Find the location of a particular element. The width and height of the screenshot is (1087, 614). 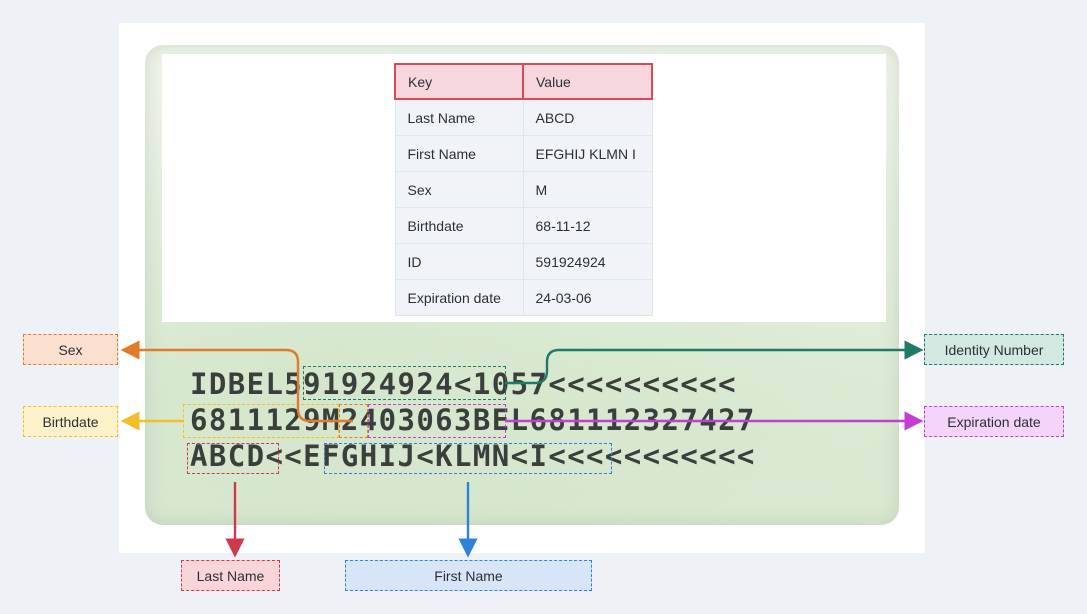

identity-number-connector is located at coordinates (715, 362).